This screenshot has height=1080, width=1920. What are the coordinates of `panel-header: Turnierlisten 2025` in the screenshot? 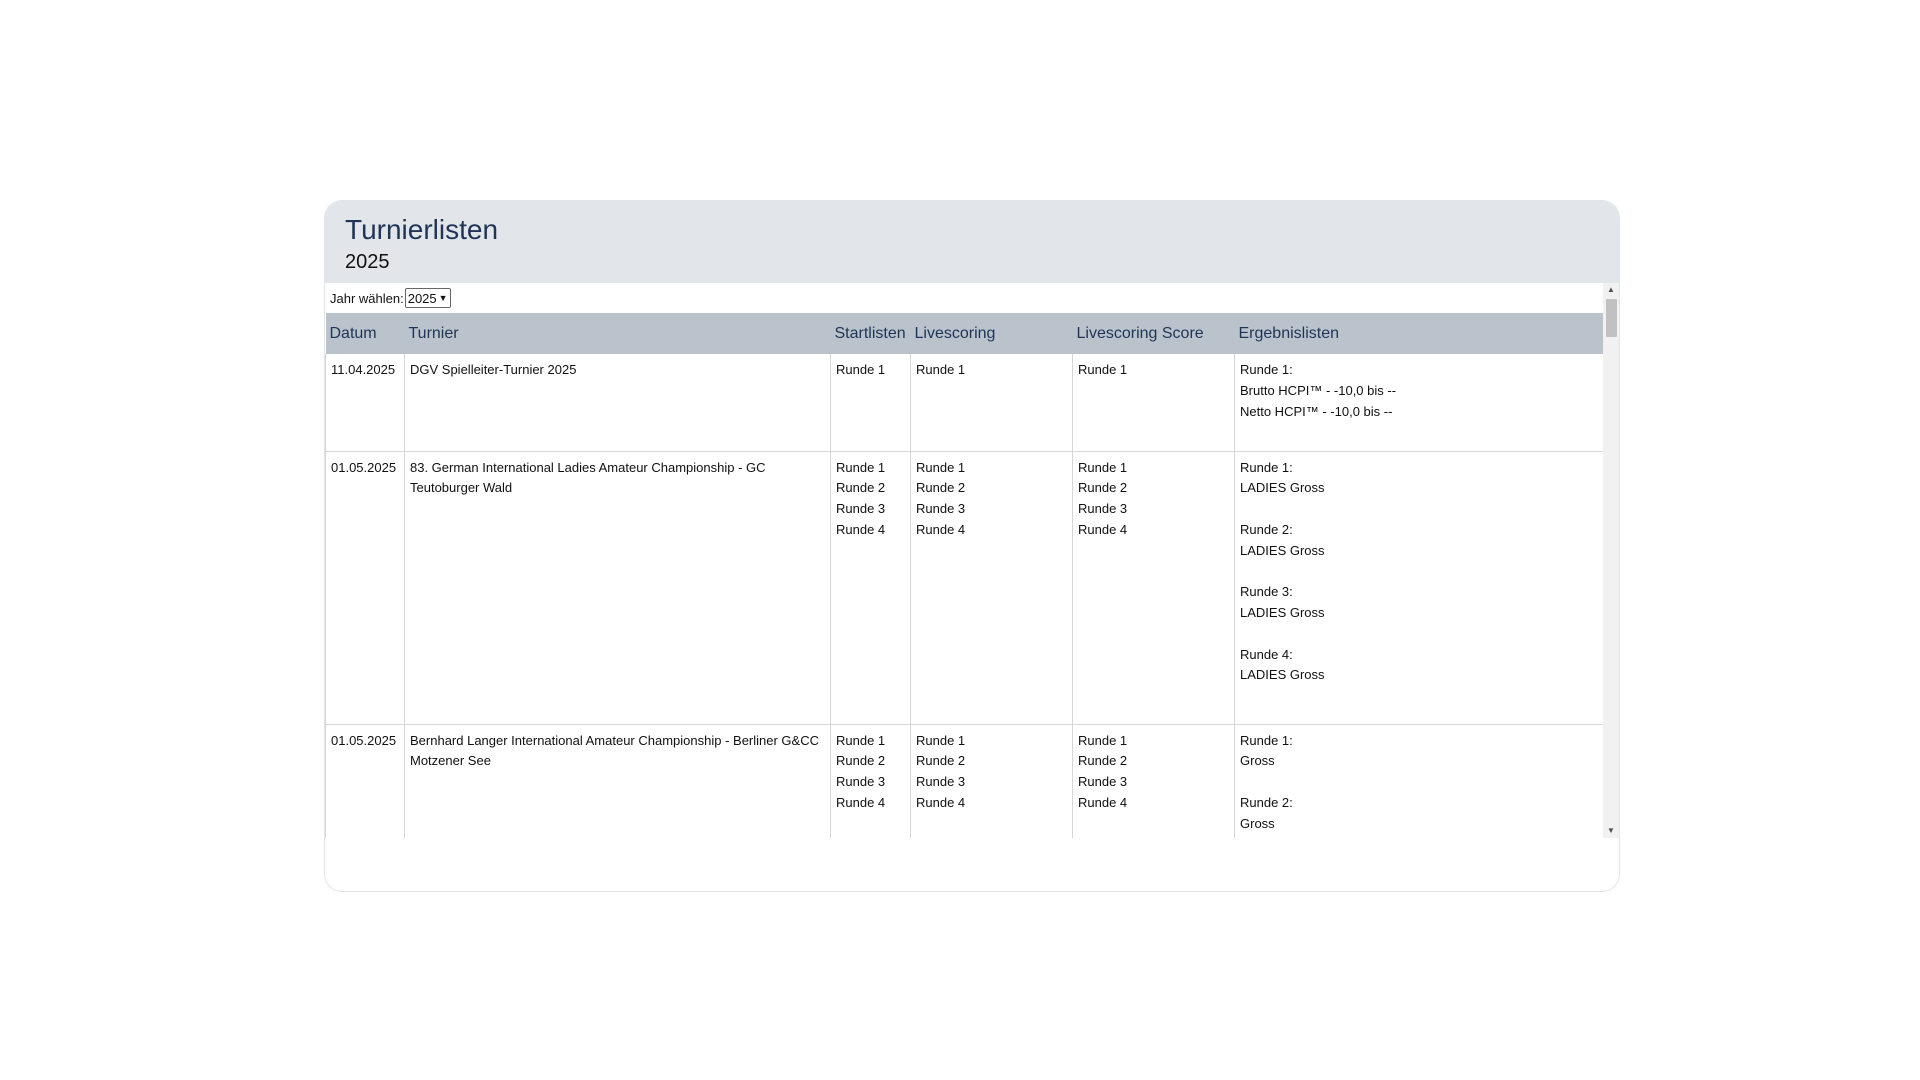 It's located at (972, 242).